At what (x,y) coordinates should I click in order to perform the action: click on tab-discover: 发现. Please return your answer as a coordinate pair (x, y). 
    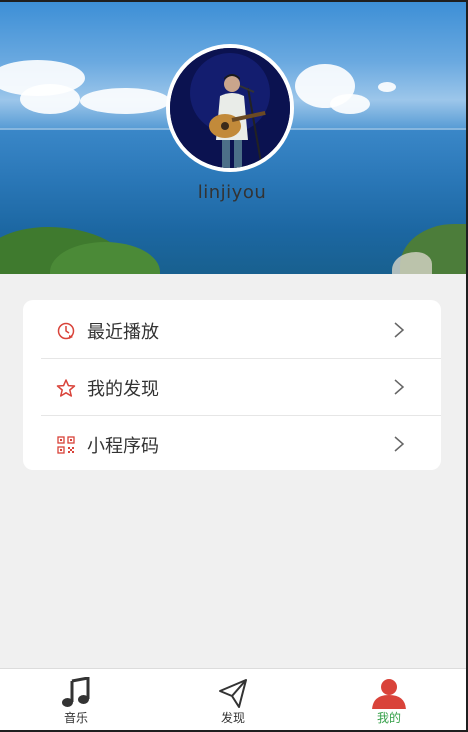
    Looking at the image, I should click on (233, 699).